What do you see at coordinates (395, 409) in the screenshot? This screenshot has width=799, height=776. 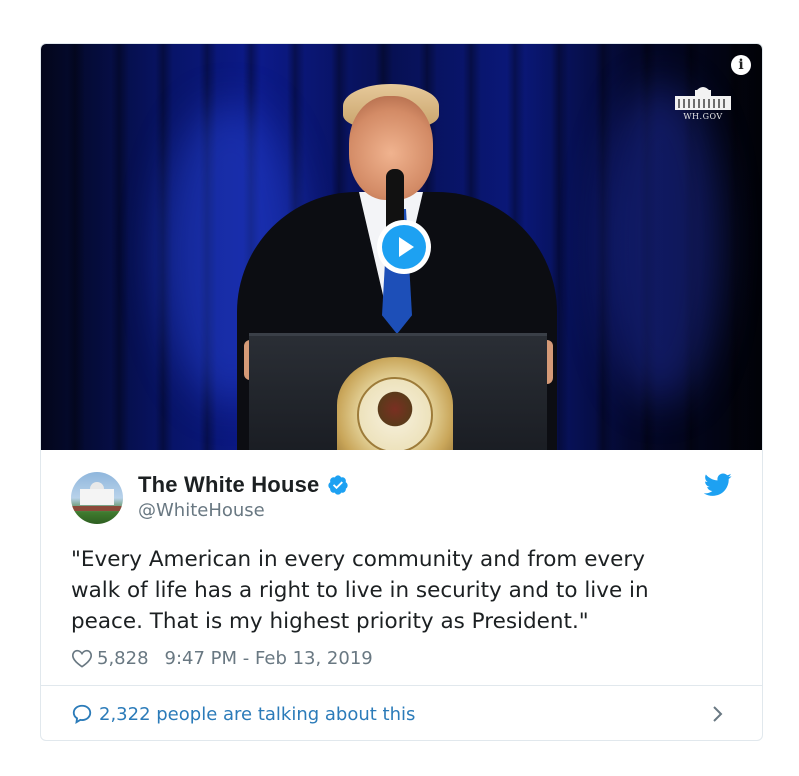 I see `eagle-emblem` at bounding box center [395, 409].